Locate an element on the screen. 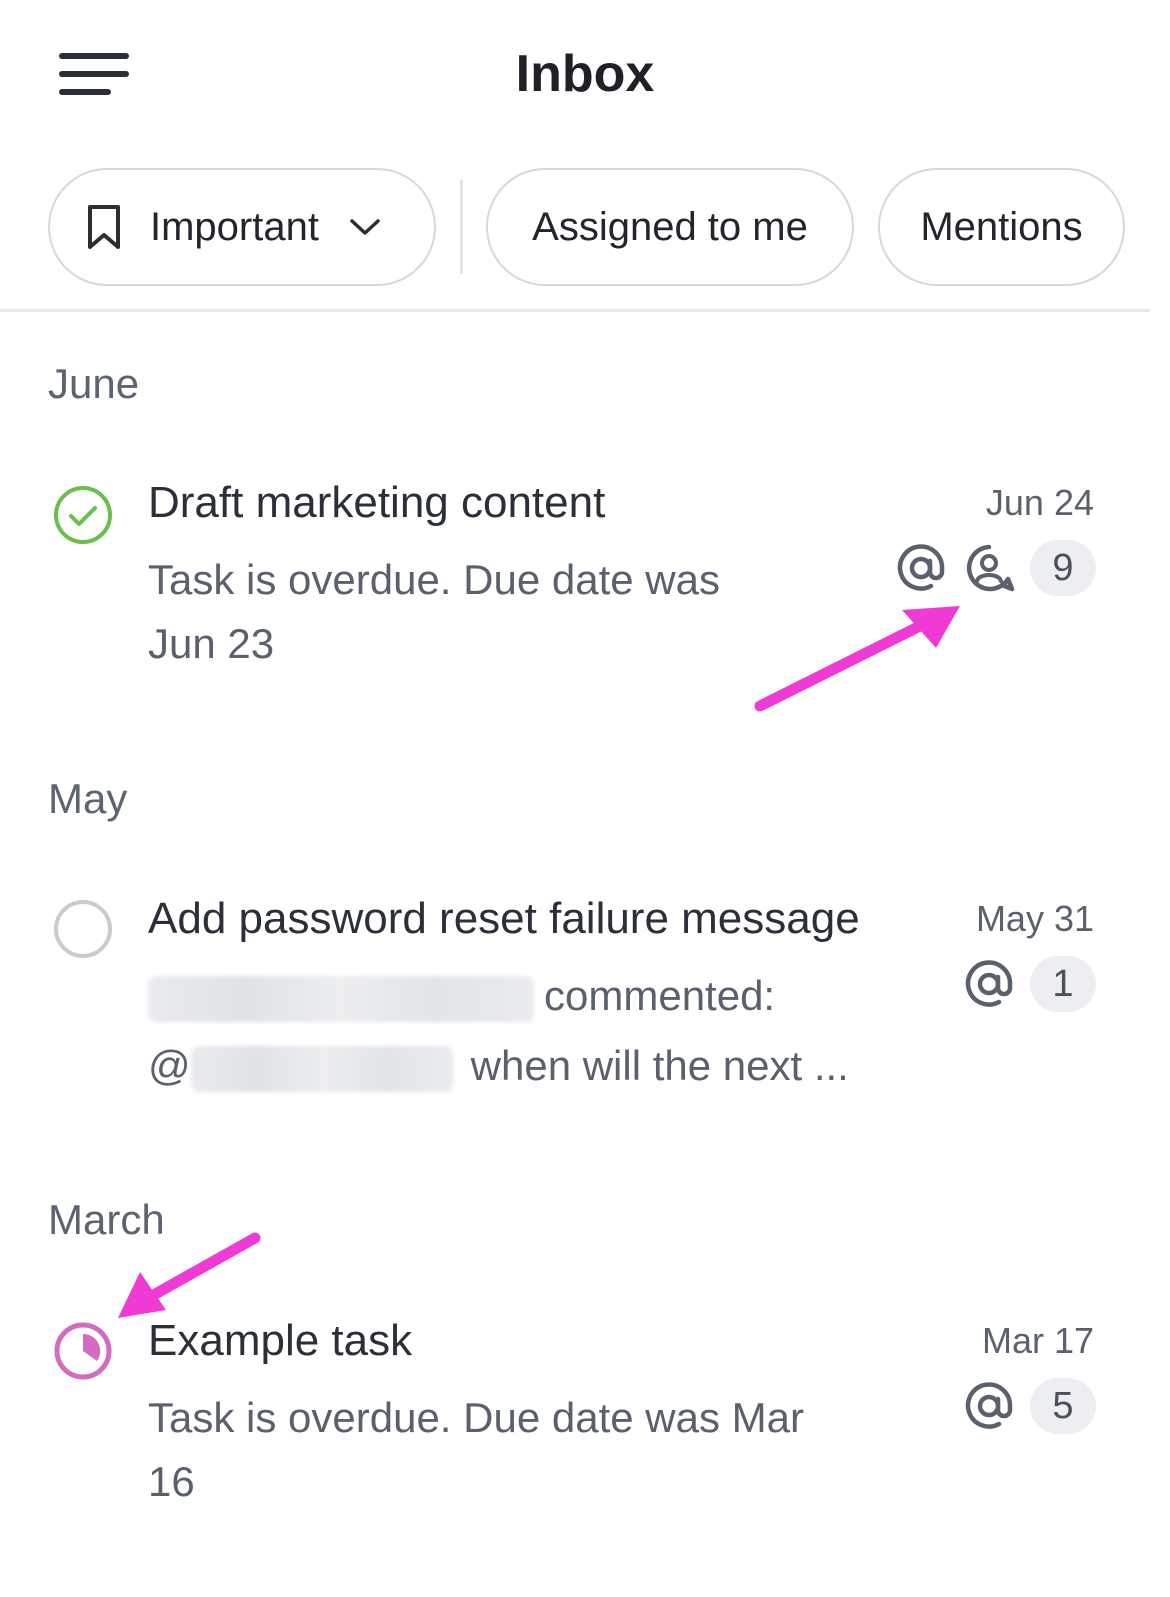  item-title: Add password reset failure message is located at coordinates (504, 918).